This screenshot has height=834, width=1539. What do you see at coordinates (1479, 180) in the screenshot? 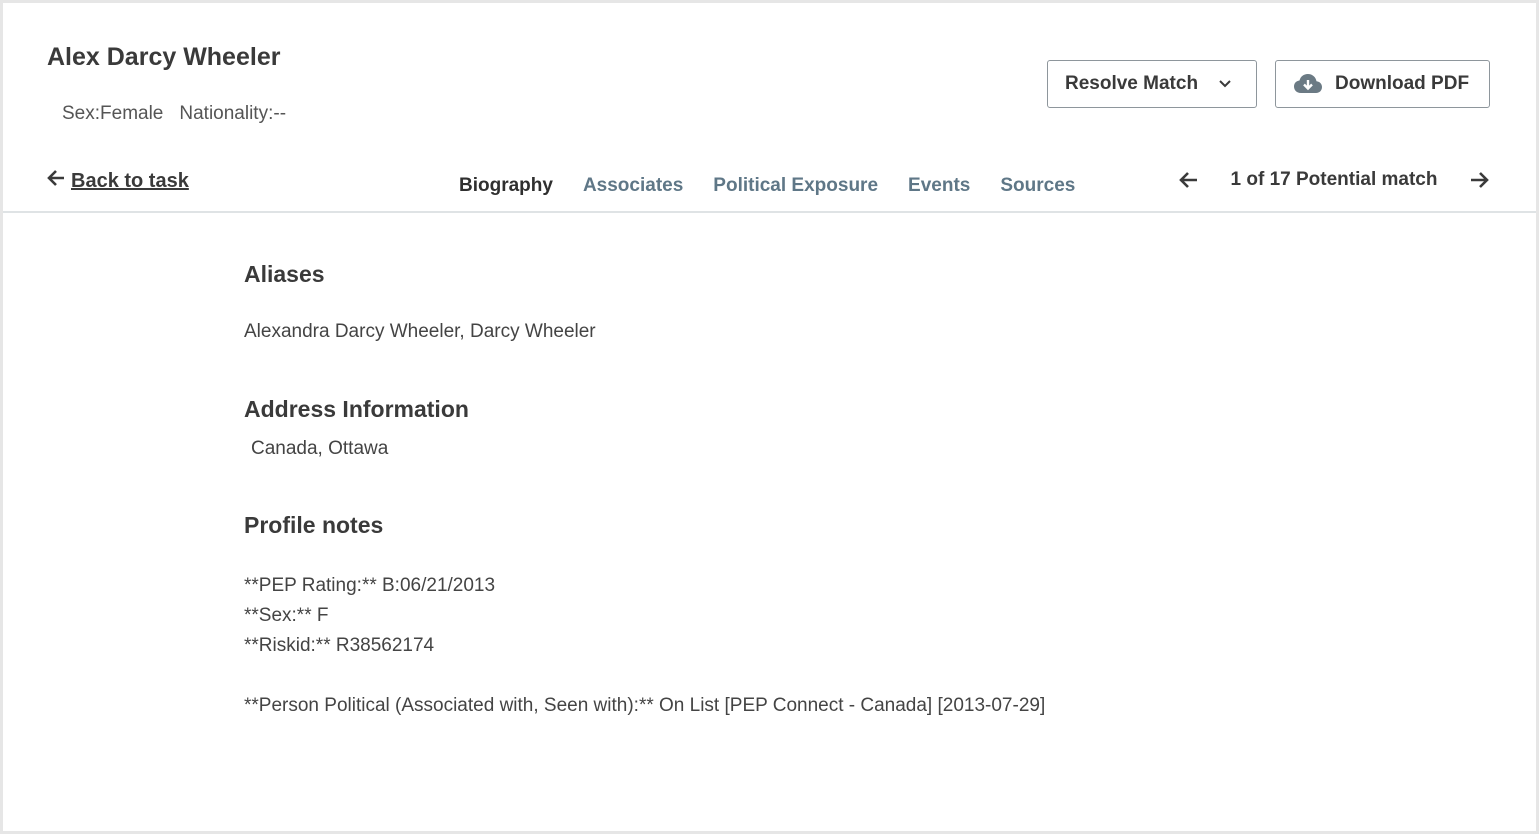
I see `next-match-arrow-icon` at bounding box center [1479, 180].